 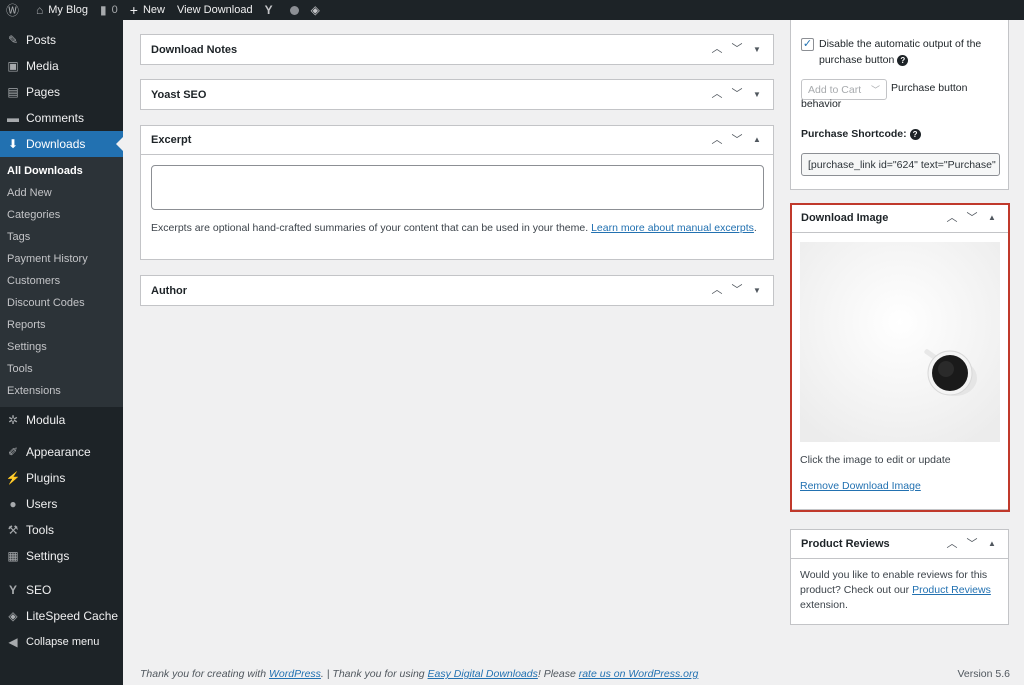 I want to click on download-icon: ⬇, so click(x=13, y=144).